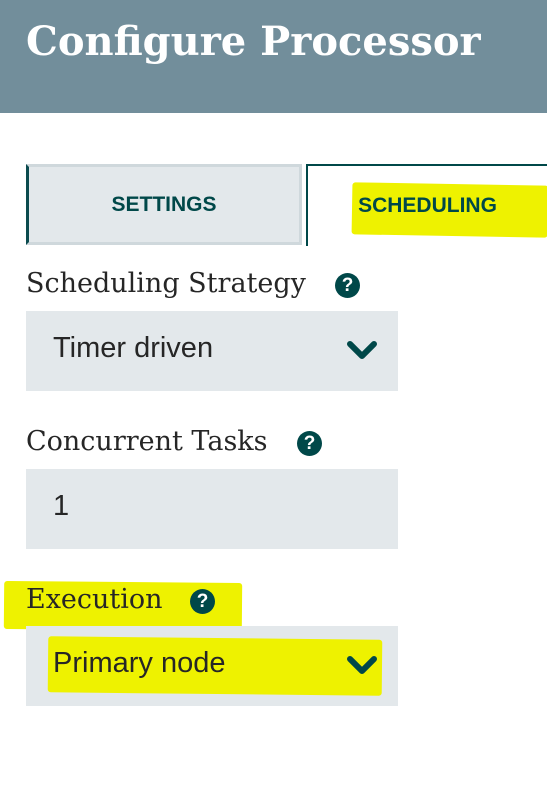  Describe the element at coordinates (139, 663) in the screenshot. I see `execution-value: Primary node` at that location.